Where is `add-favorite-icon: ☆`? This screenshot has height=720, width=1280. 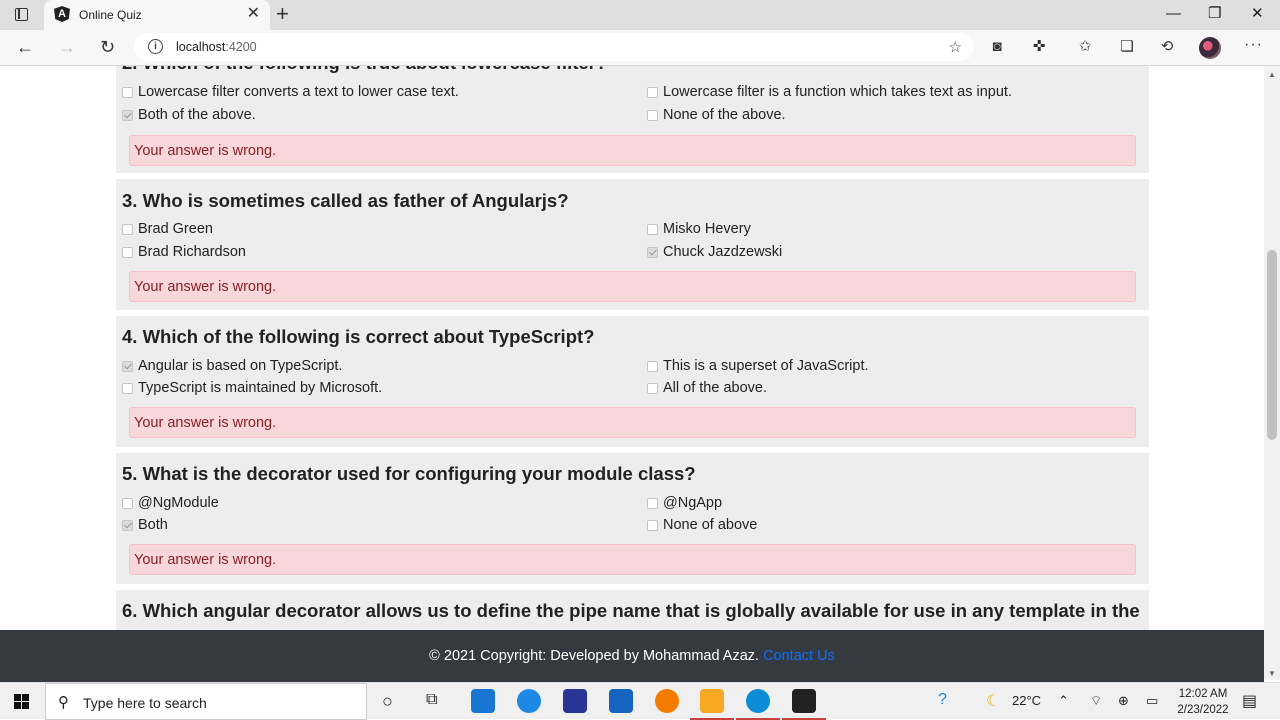 add-favorite-icon: ☆ is located at coordinates (955, 47).